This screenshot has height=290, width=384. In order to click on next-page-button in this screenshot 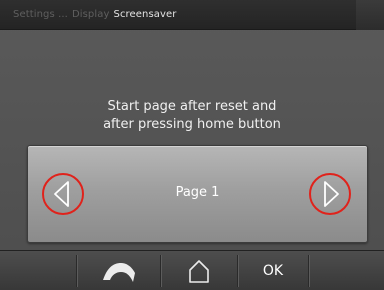, I will do `click(330, 194)`.